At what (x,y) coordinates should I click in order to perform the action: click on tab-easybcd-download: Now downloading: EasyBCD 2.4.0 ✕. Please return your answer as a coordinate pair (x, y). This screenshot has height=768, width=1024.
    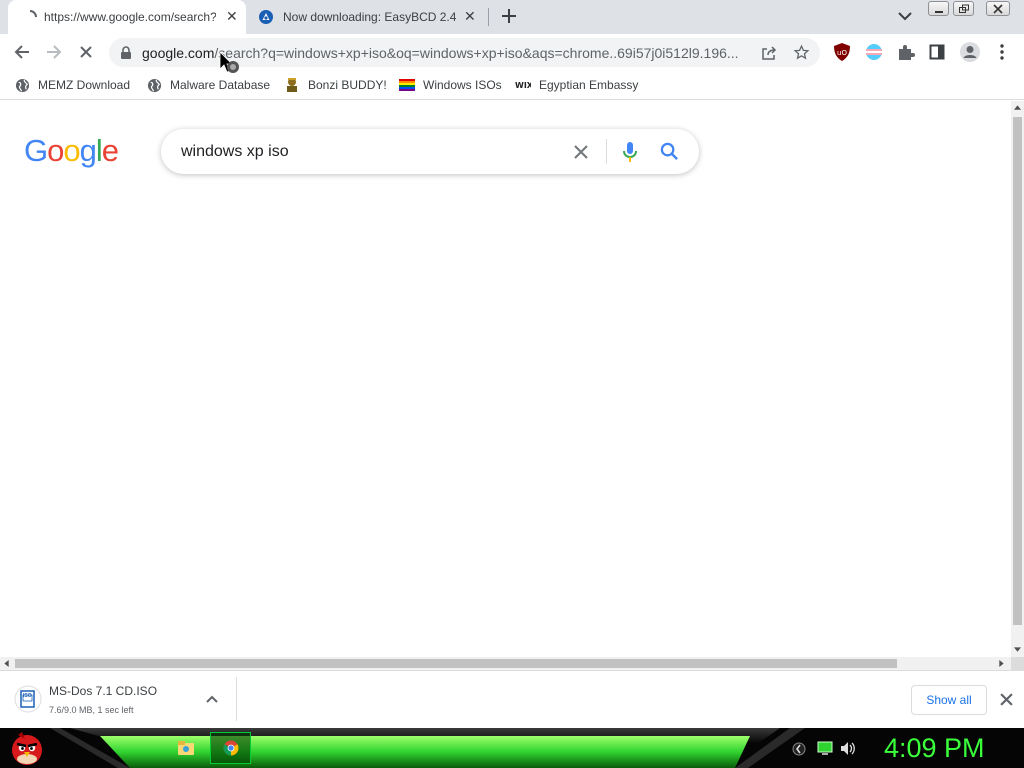
    Looking at the image, I should click on (370, 17).